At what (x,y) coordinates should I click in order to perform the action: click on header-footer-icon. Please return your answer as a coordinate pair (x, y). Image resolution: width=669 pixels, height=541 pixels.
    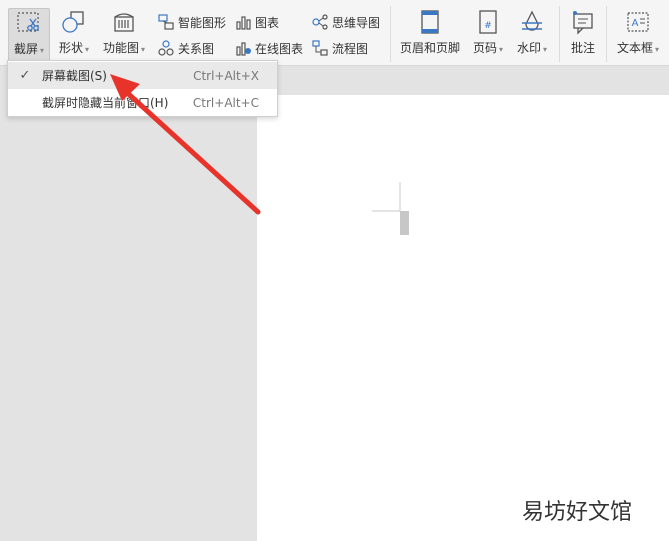
    Looking at the image, I should click on (430, 22).